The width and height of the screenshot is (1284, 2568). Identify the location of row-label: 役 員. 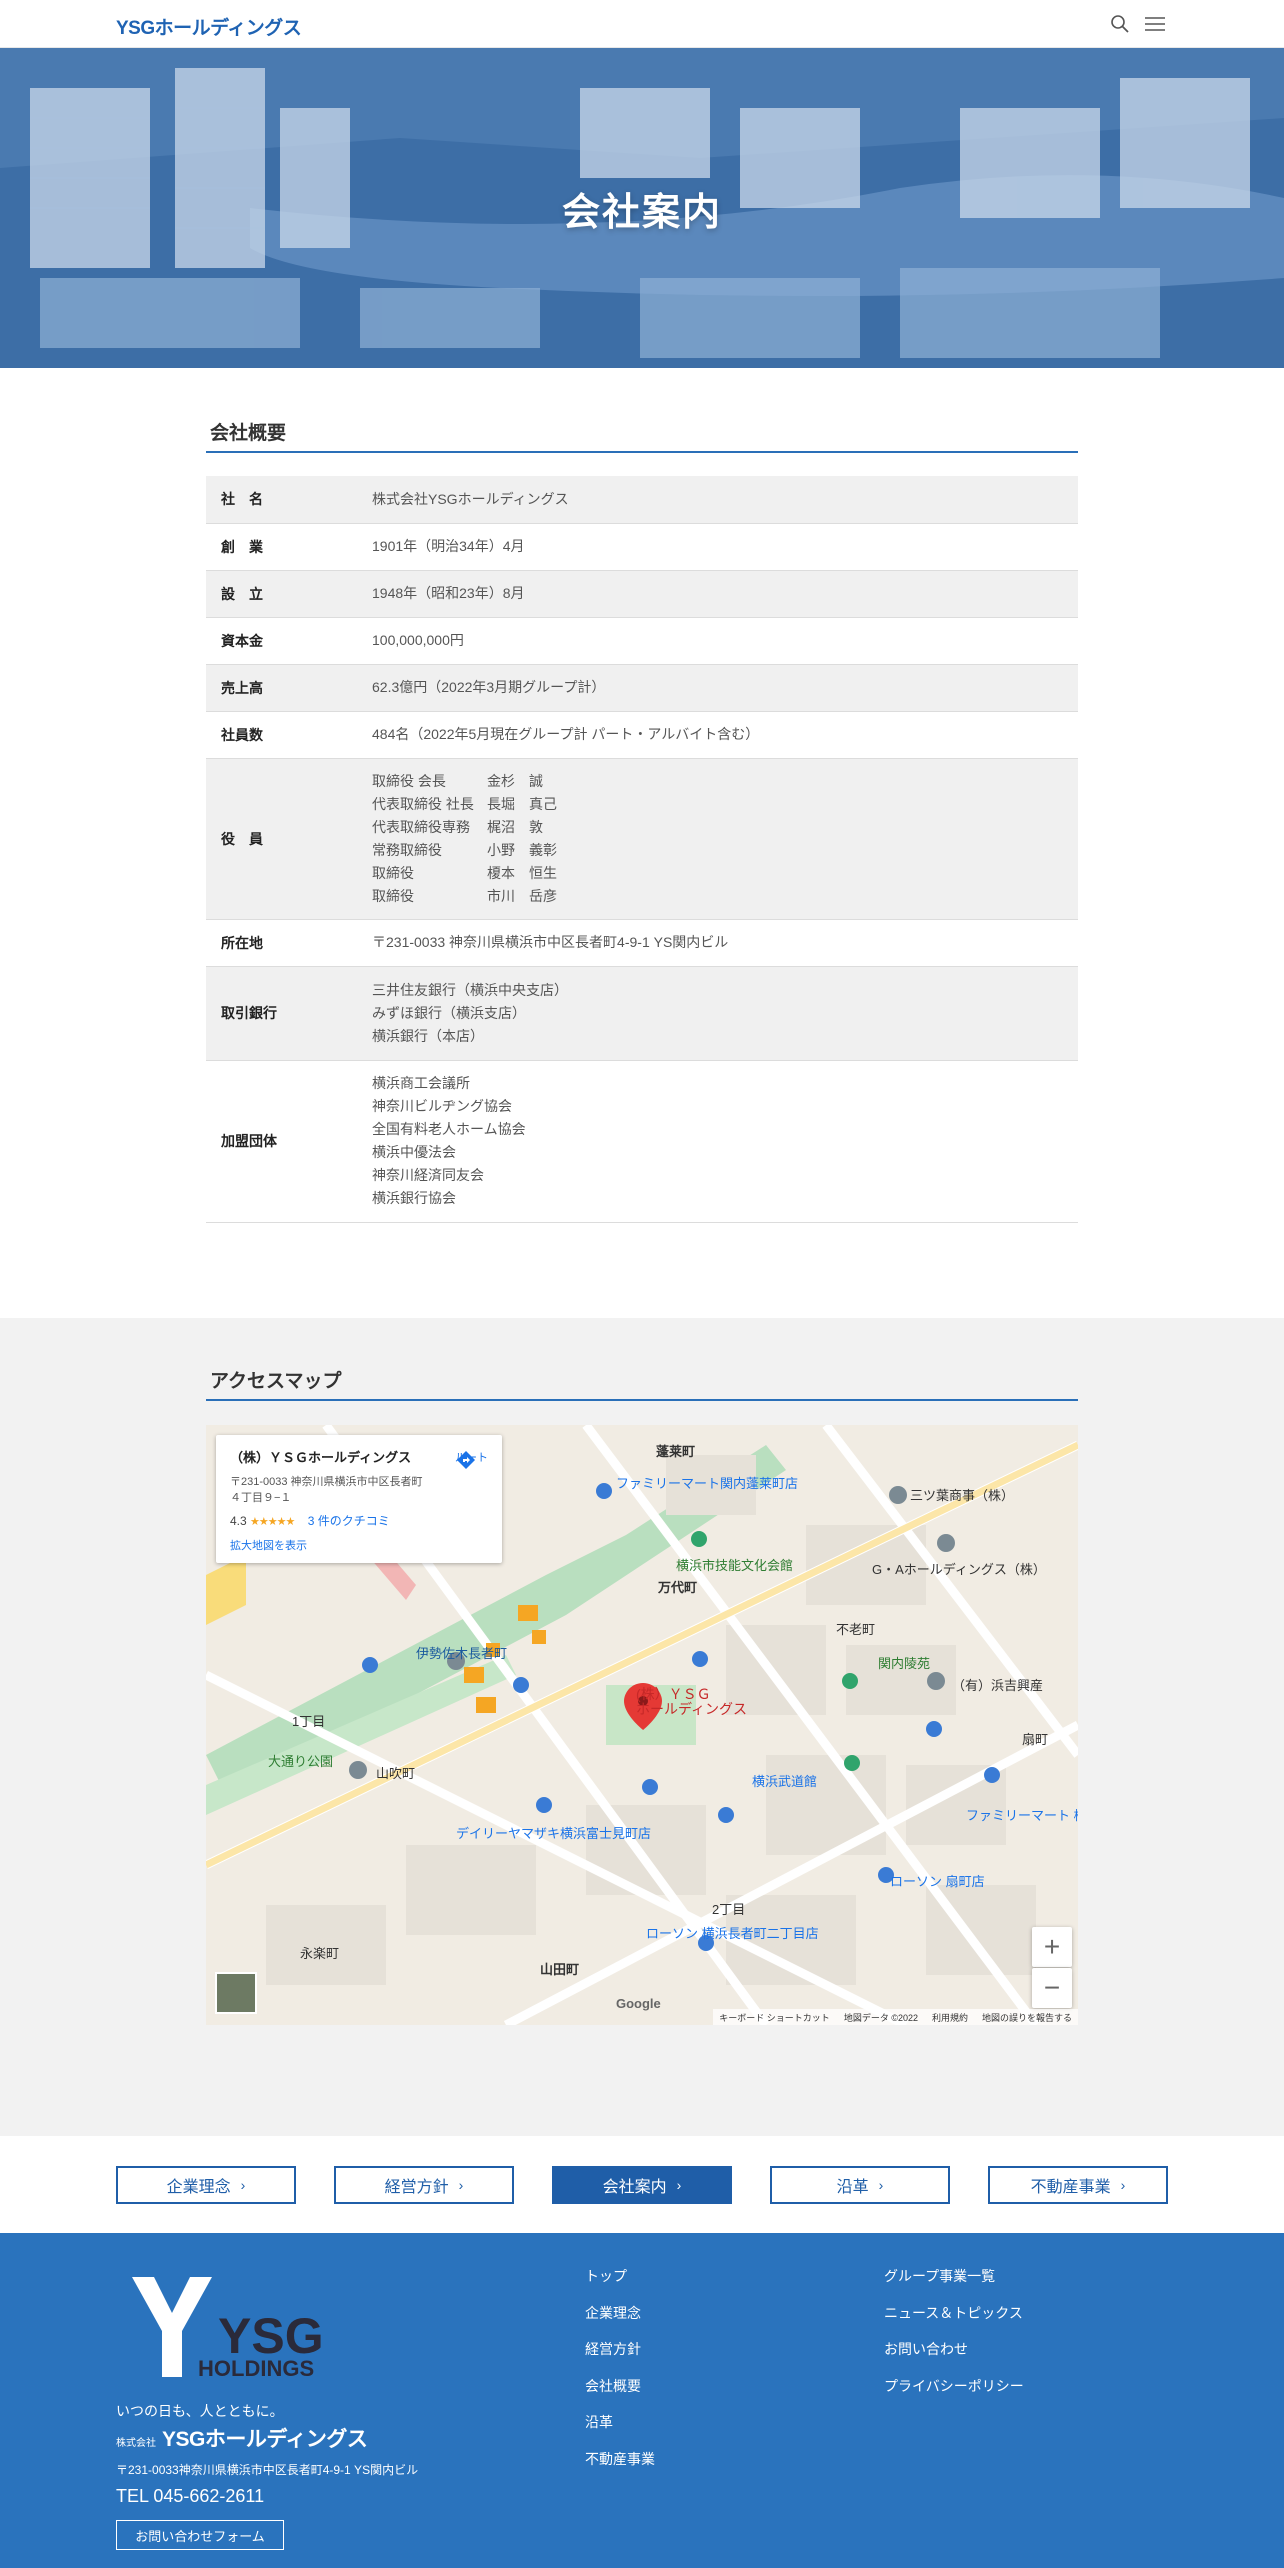
(242, 838).